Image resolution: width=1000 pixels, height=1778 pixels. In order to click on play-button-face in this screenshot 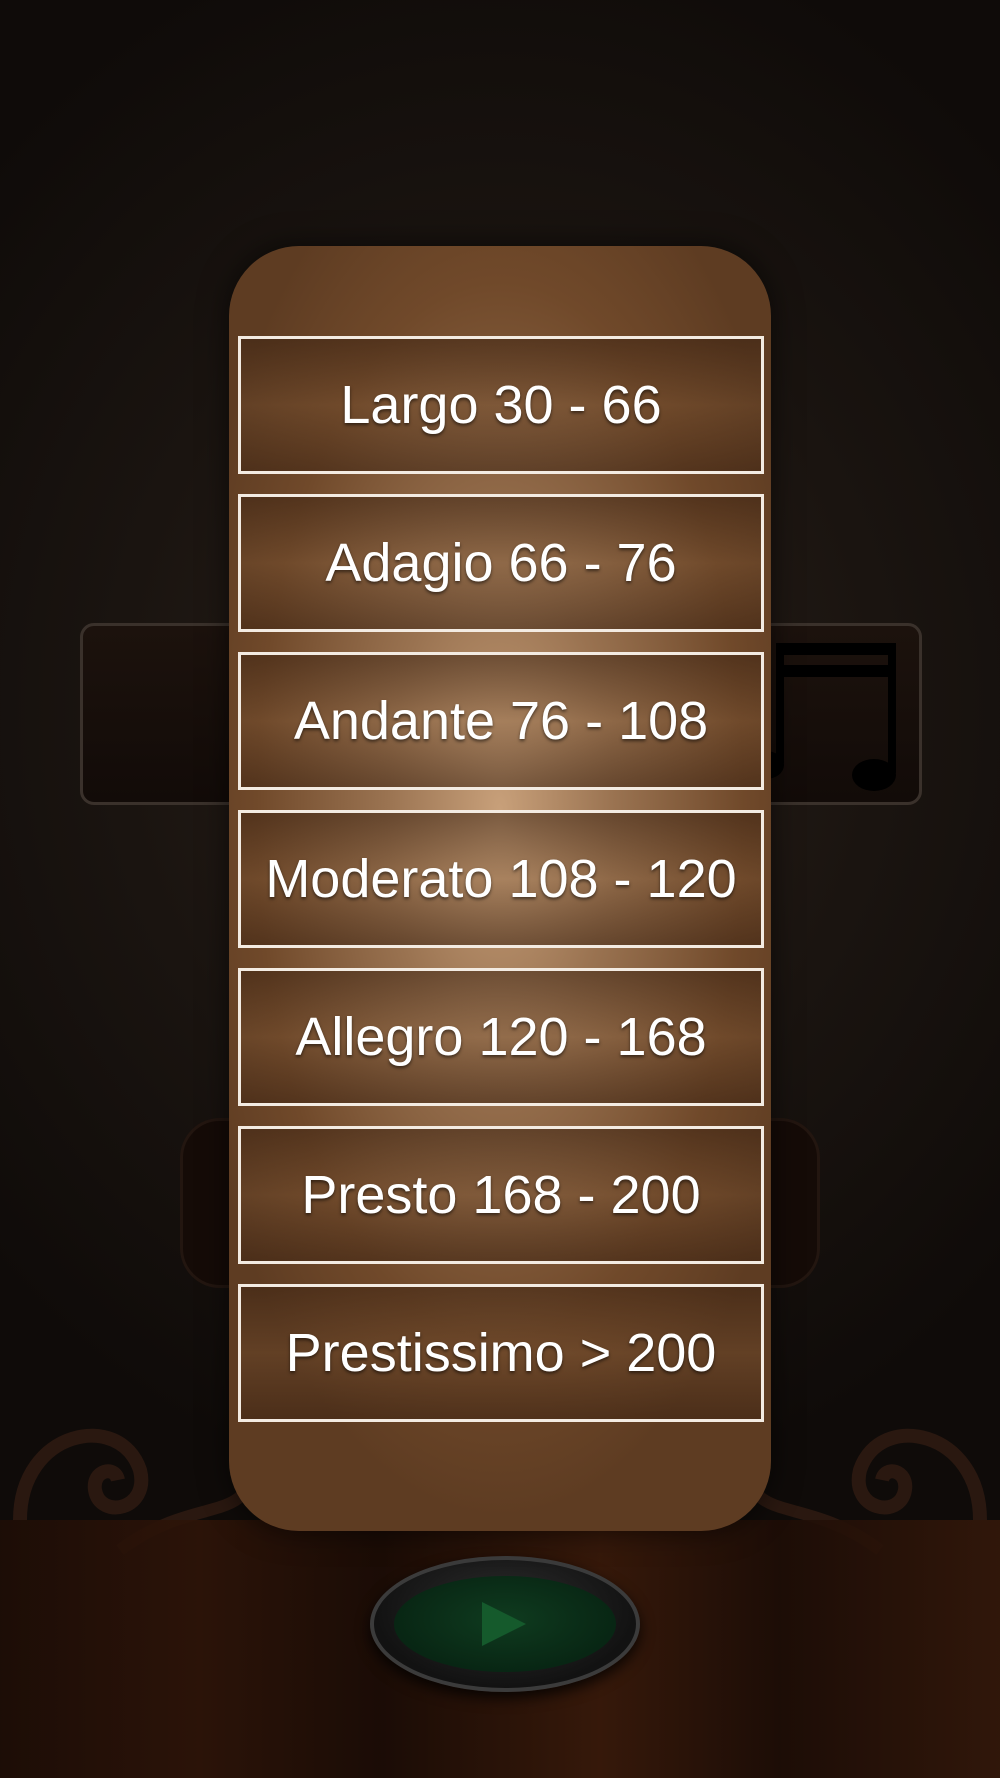, I will do `click(505, 1624)`.